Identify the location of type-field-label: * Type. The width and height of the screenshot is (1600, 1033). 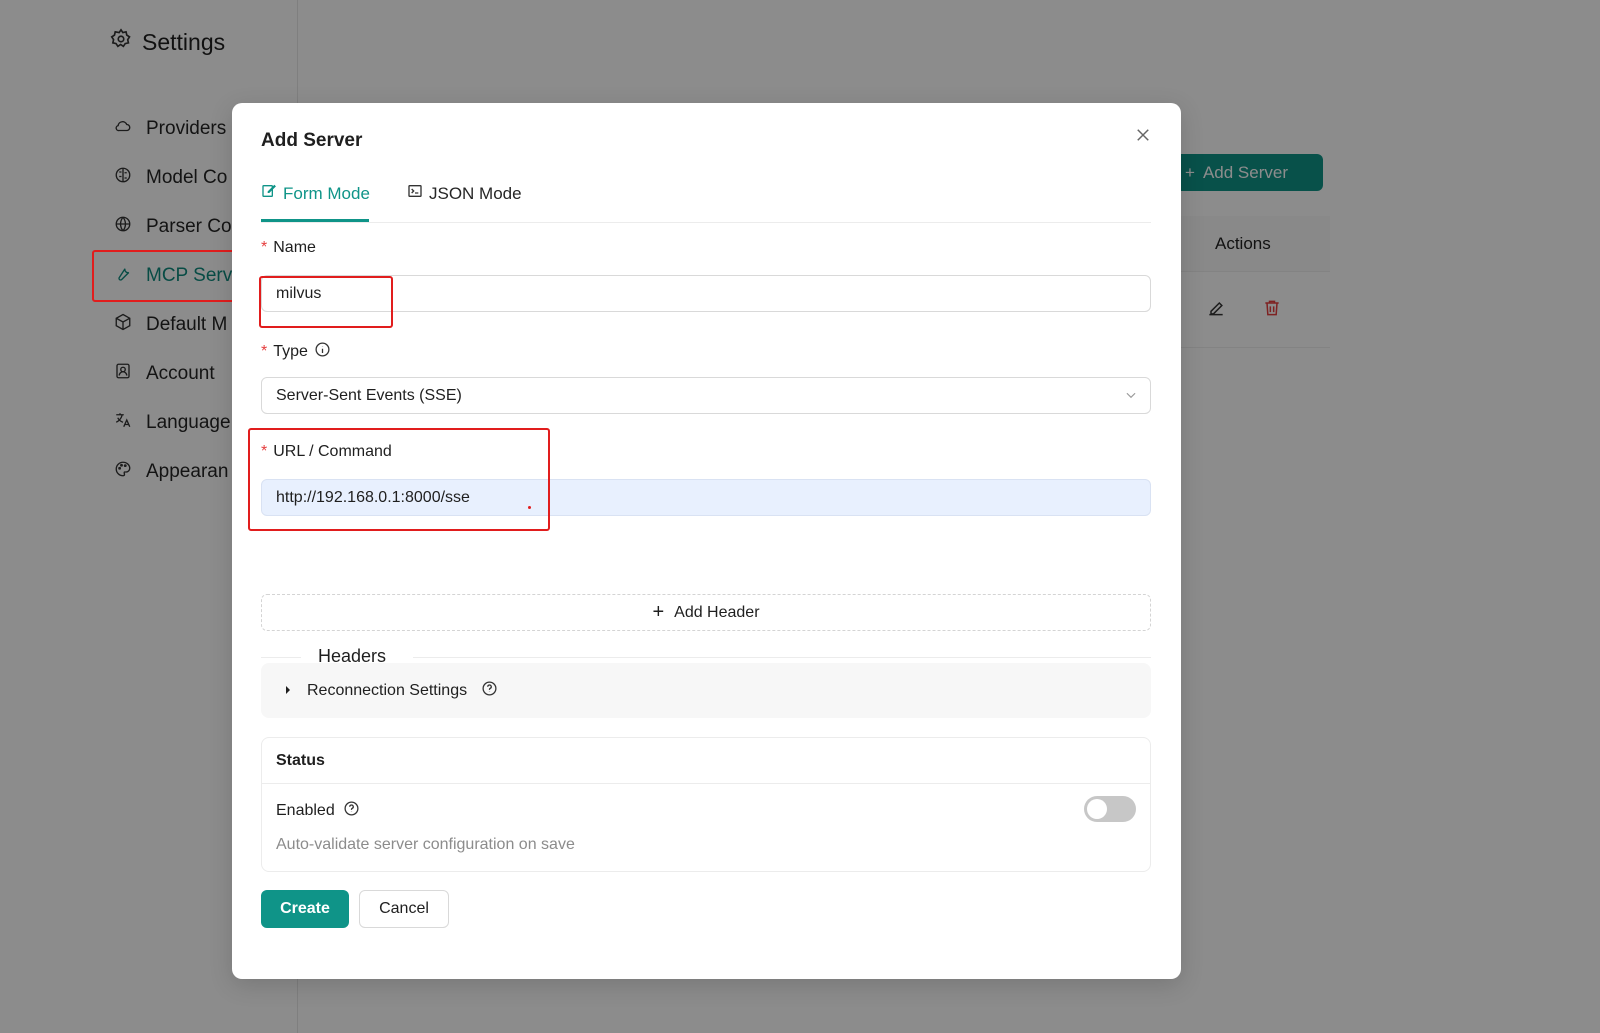
(296, 352).